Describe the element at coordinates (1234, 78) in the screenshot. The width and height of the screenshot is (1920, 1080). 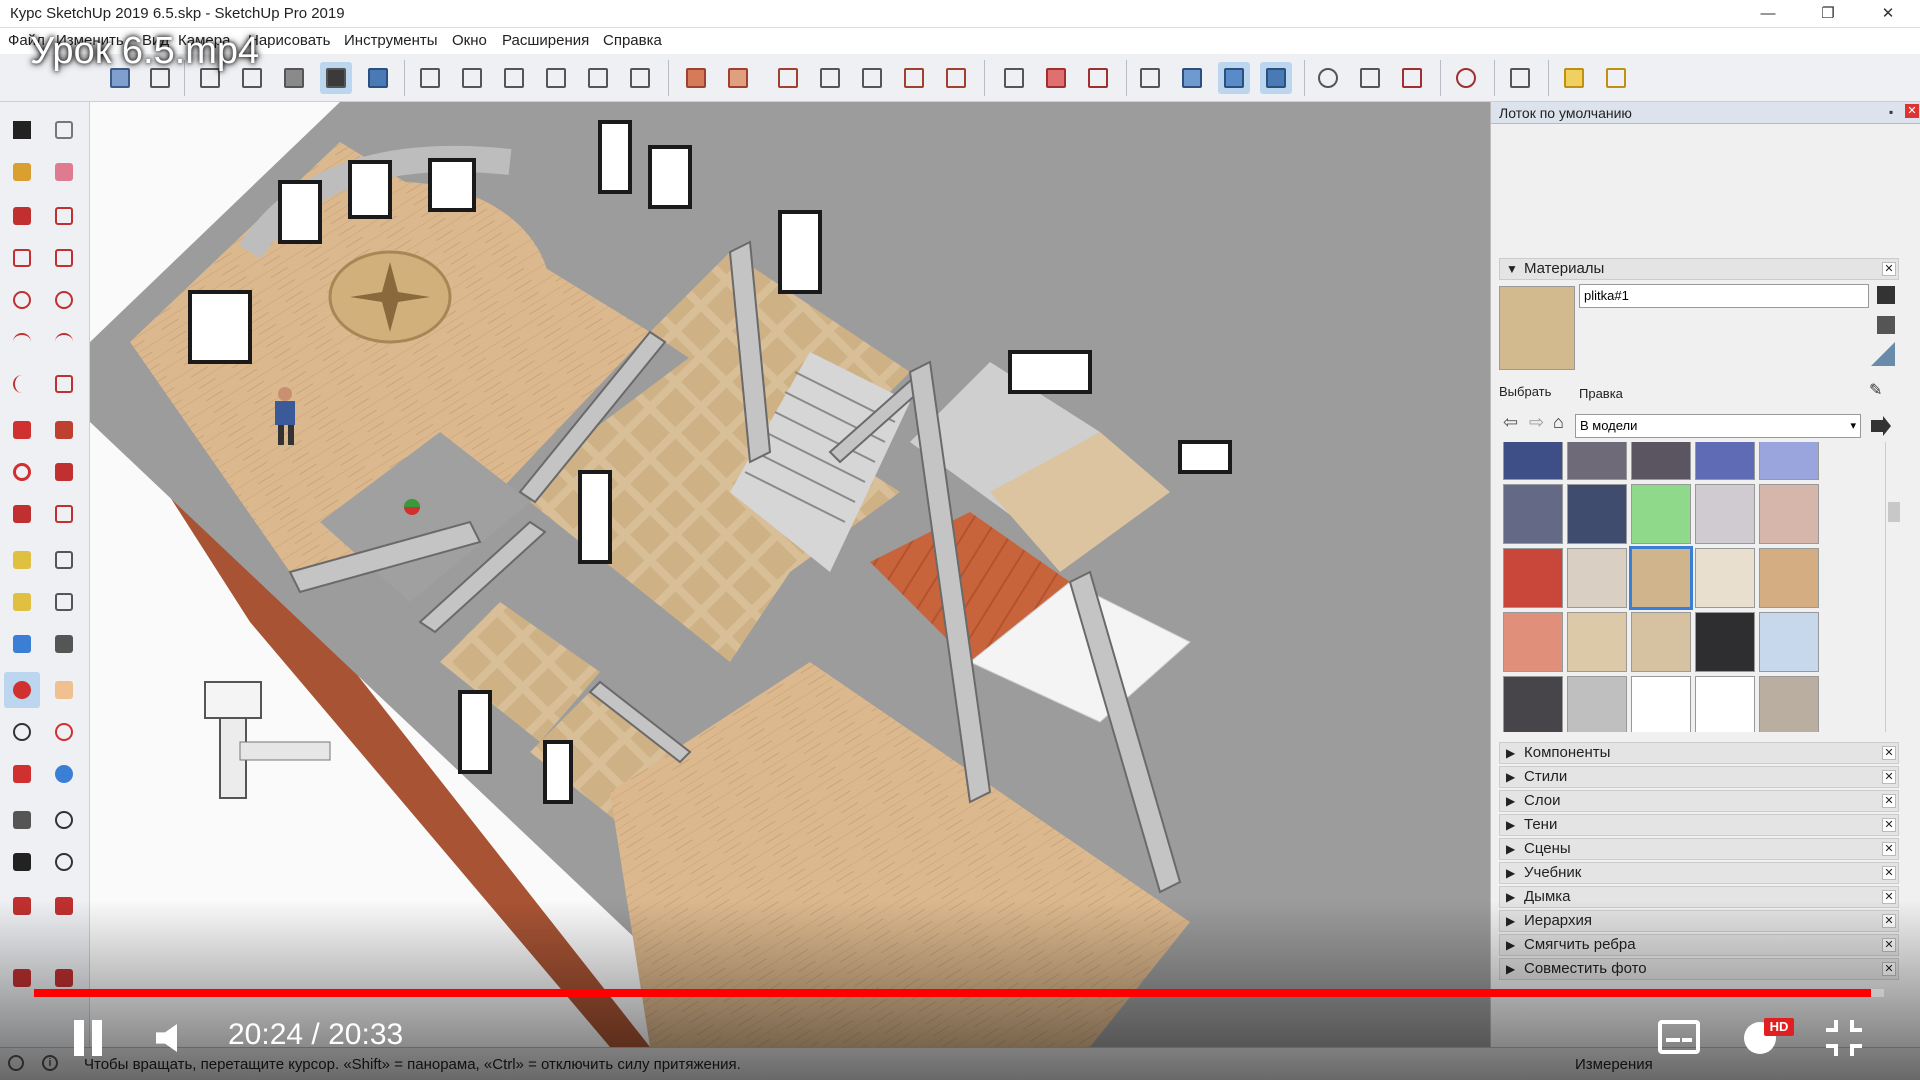
I see `section-cuts-icon` at that location.